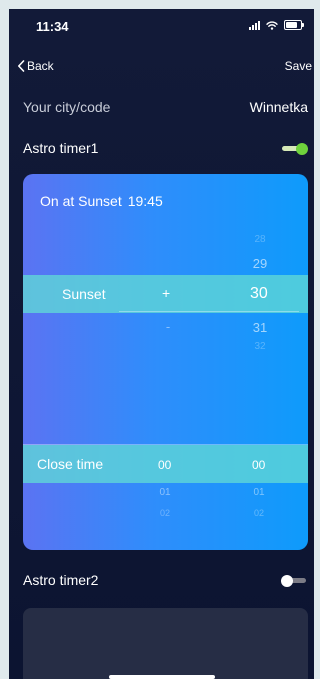 Image resolution: width=320 pixels, height=679 pixels. I want to click on picker-number: 28, so click(259, 239).